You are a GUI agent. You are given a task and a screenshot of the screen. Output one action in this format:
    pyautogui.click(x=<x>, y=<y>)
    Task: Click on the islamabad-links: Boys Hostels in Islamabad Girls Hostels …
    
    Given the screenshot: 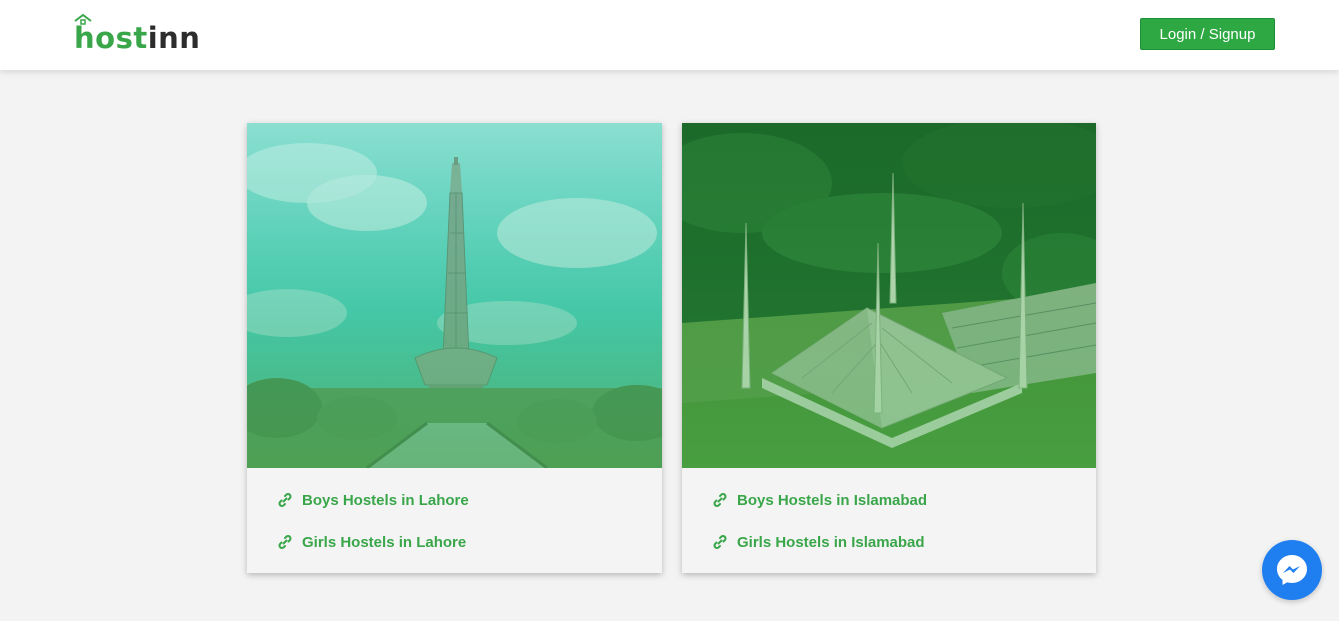 What is the action you would take?
    pyautogui.click(x=889, y=520)
    